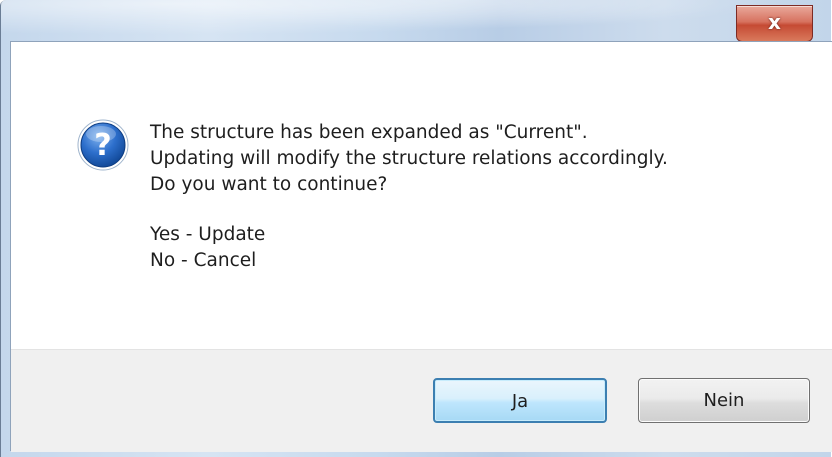 Image resolution: width=832 pixels, height=457 pixels. I want to click on yes-button: Ja, so click(520, 400).